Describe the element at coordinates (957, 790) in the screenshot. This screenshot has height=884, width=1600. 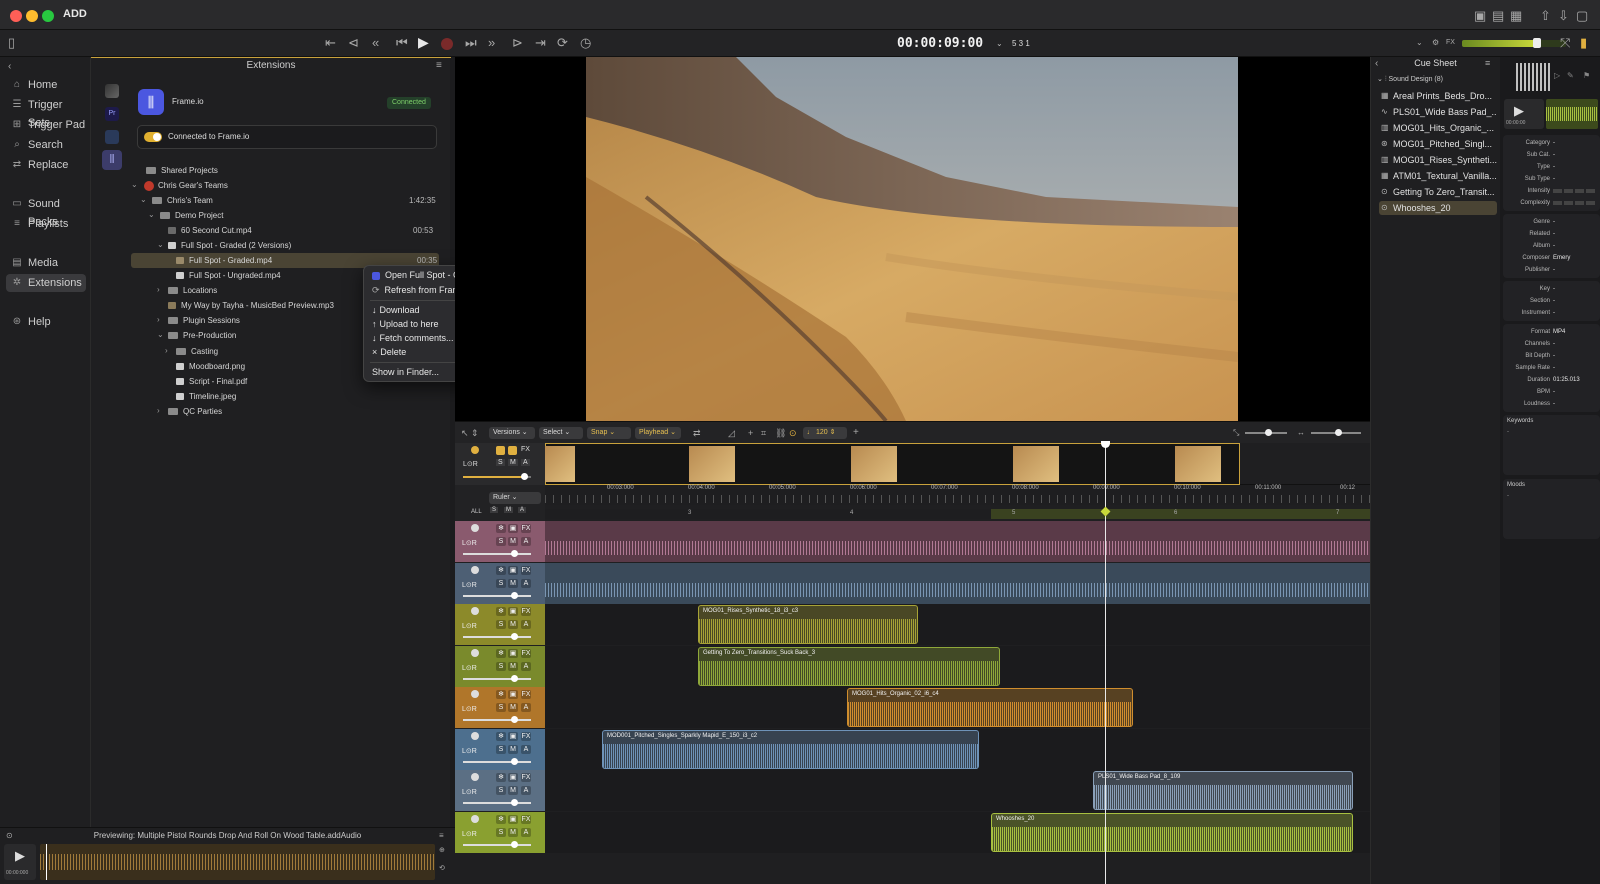
I see `track-lane: PLS01_Wide Bass Pad_8_109` at that location.